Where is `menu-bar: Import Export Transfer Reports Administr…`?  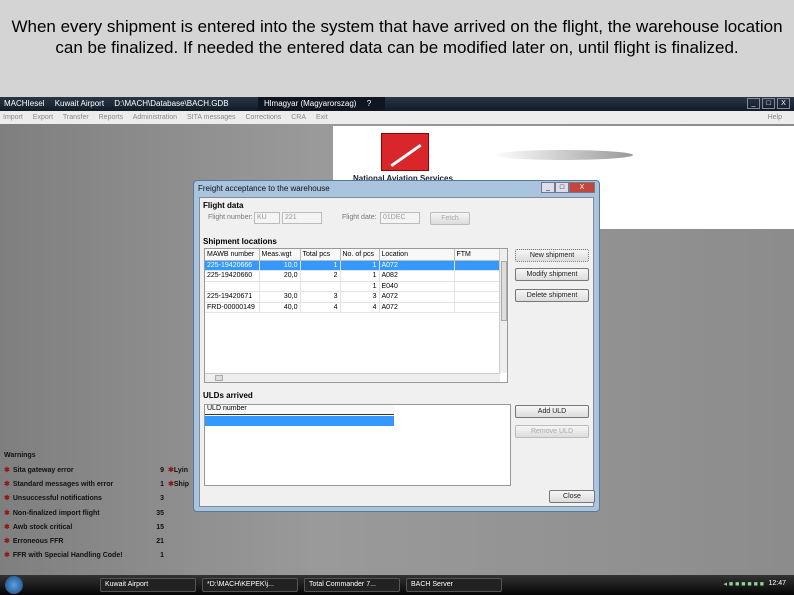 menu-bar: Import Export Transfer Reports Administr… is located at coordinates (397, 117).